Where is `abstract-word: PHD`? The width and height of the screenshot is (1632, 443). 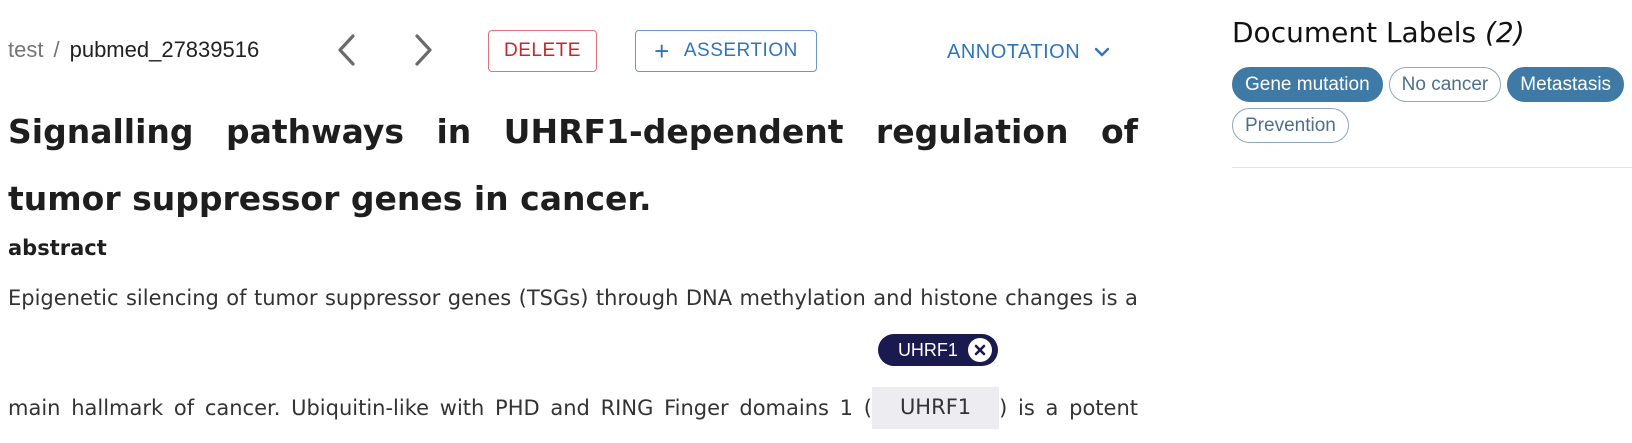 abstract-word: PHD is located at coordinates (517, 408).